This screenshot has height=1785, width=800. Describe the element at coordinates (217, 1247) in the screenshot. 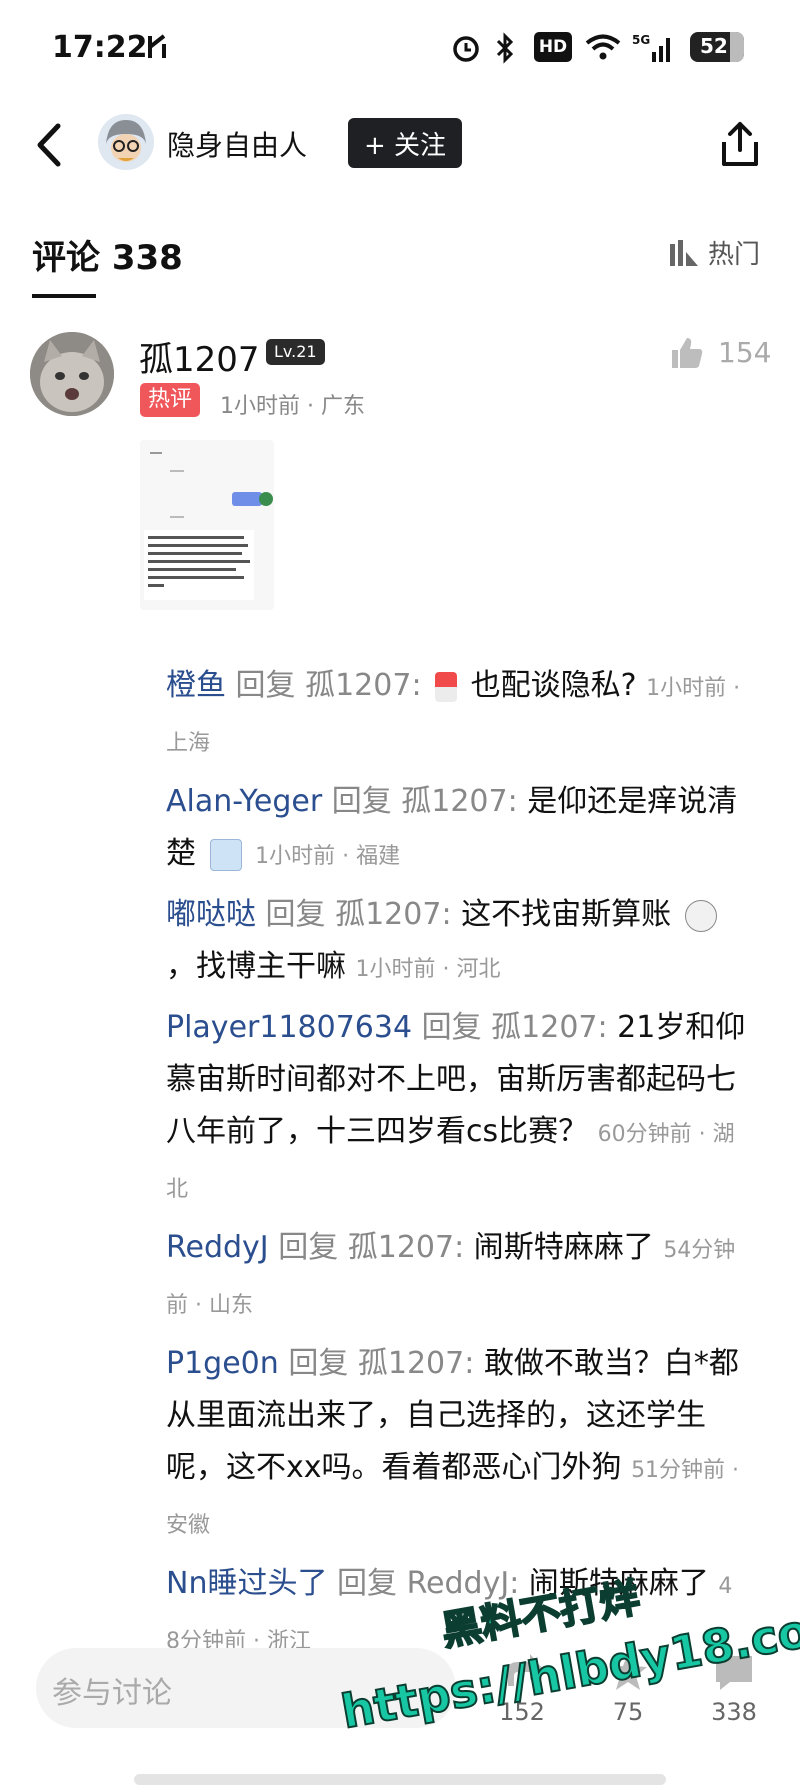

I see `reply-user: ReddyJ` at that location.